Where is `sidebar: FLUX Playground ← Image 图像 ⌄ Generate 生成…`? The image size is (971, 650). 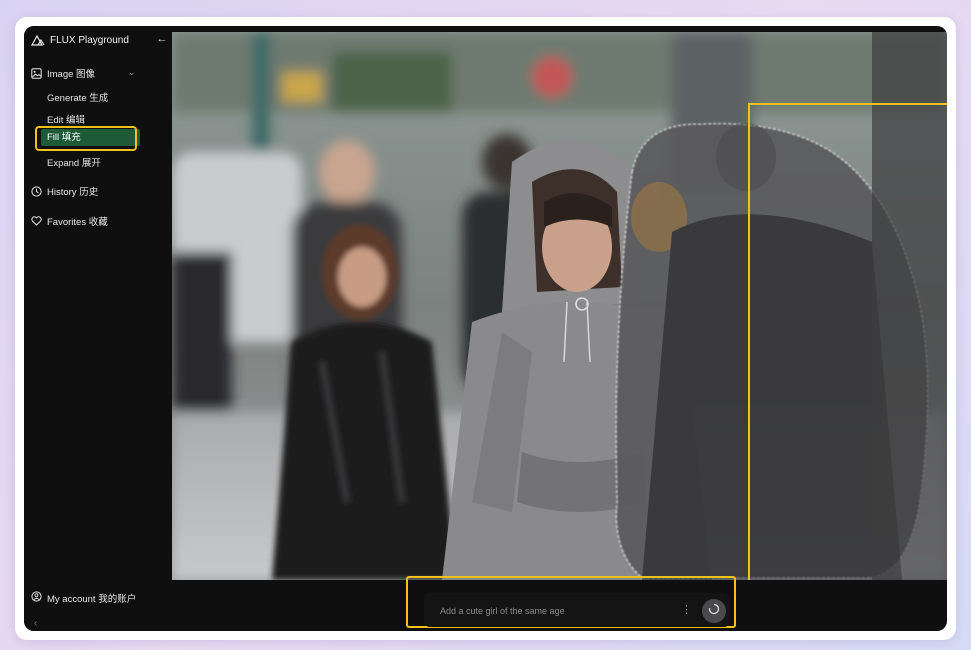 sidebar: FLUX Playground ← Image 图像 ⌄ Generate 生成… is located at coordinates (98, 328).